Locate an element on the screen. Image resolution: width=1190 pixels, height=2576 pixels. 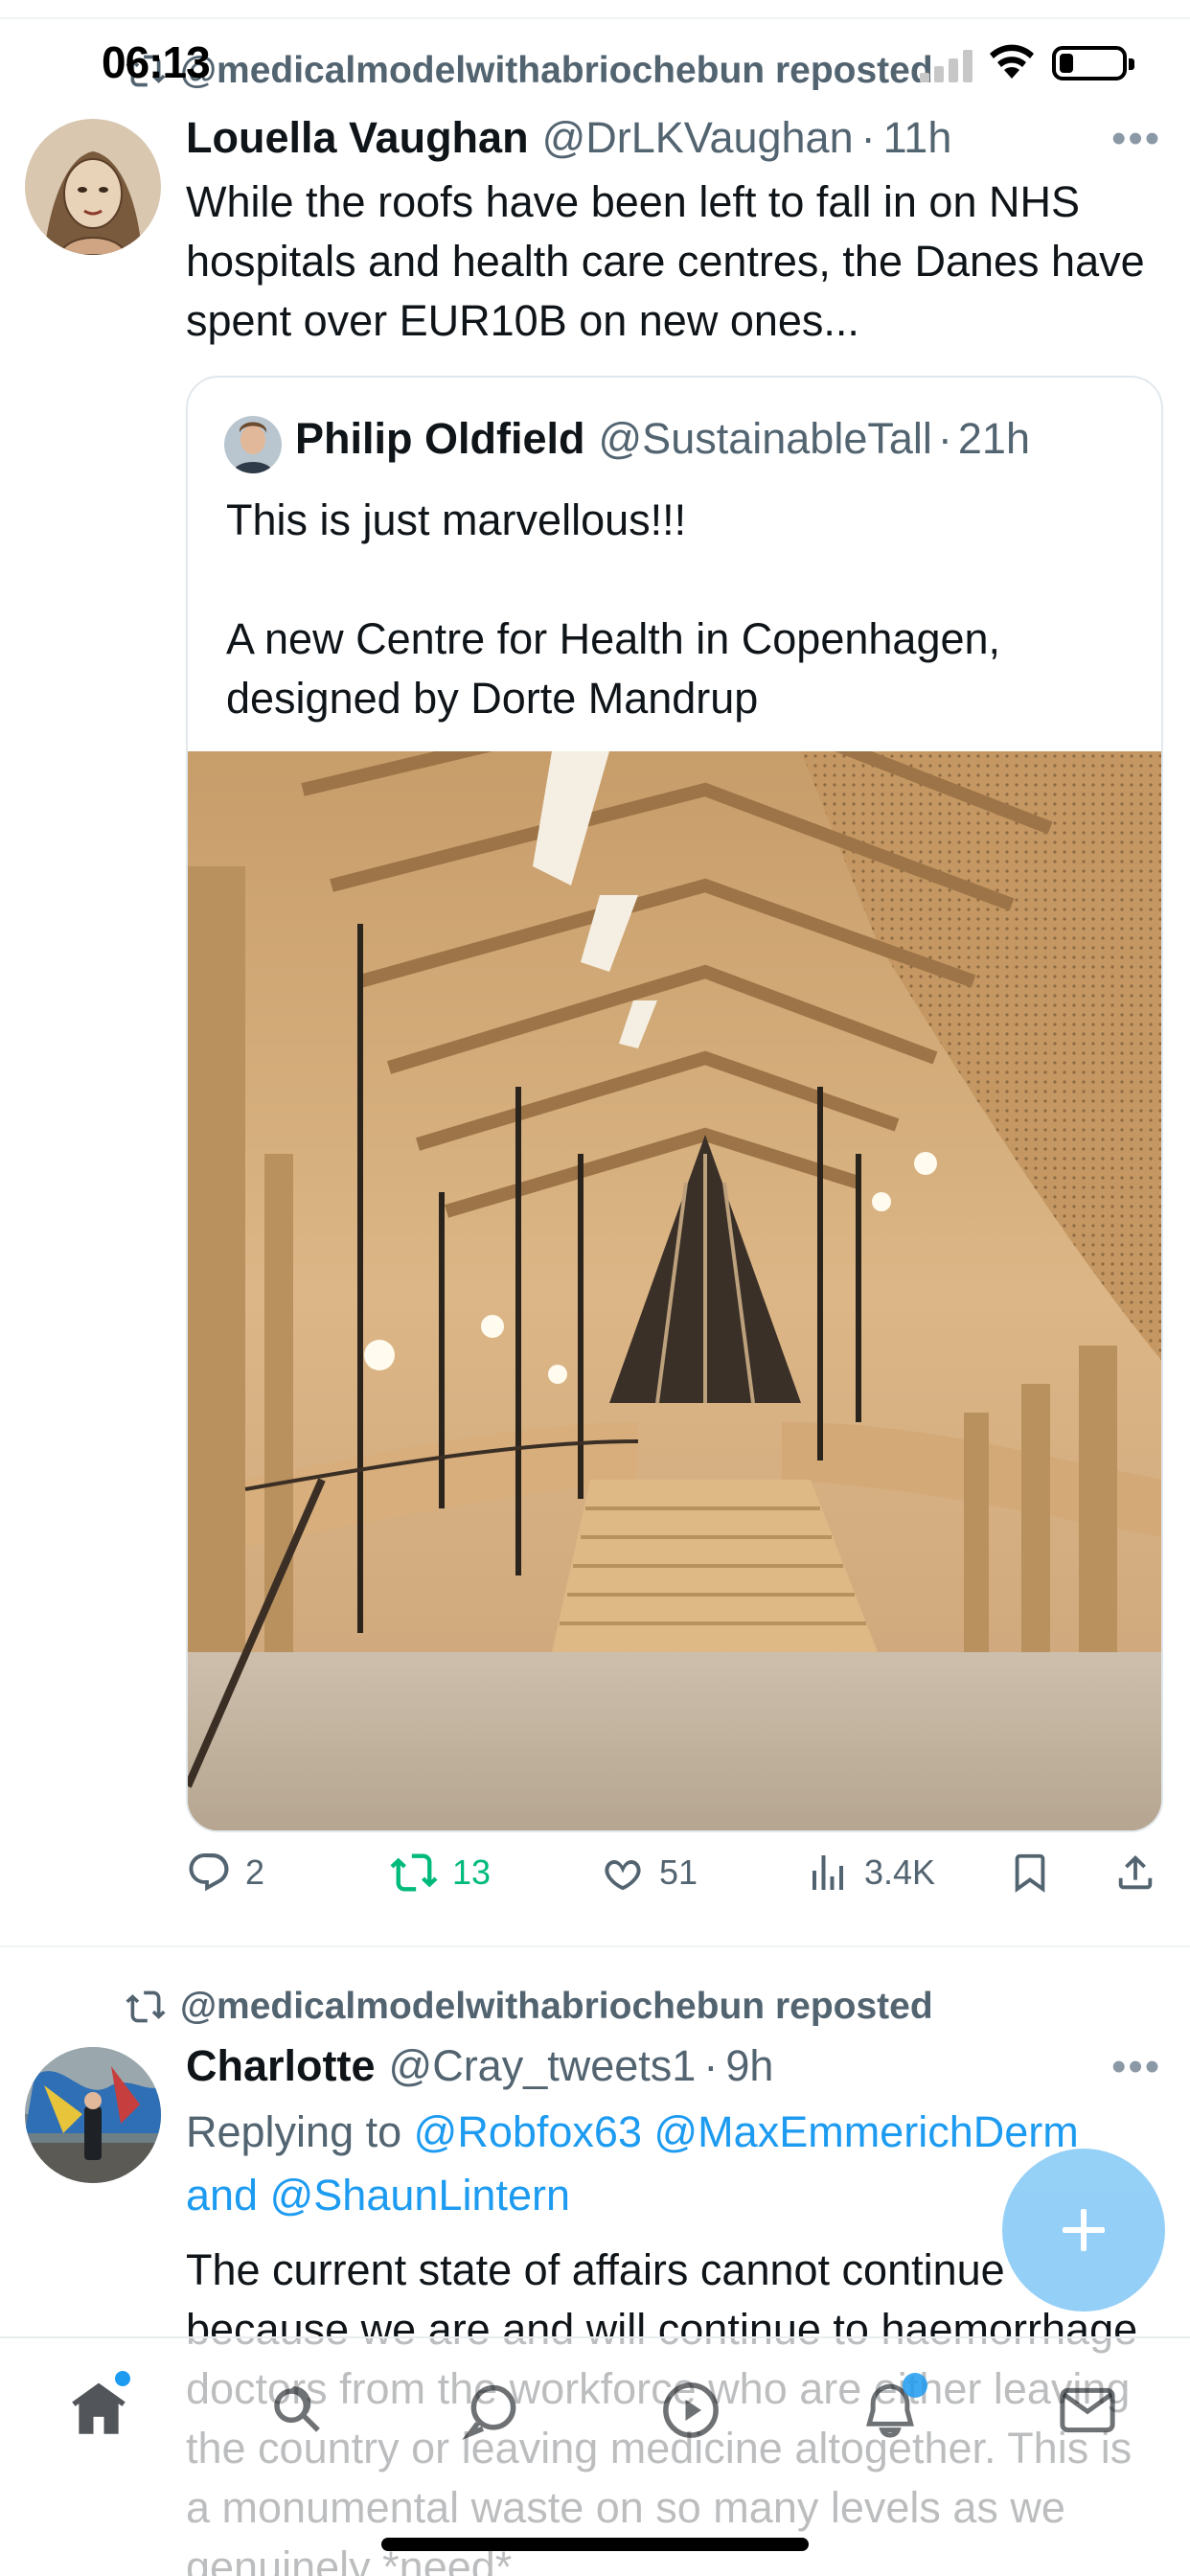
mention-link: @ShaunLintern is located at coordinates (420, 2195).